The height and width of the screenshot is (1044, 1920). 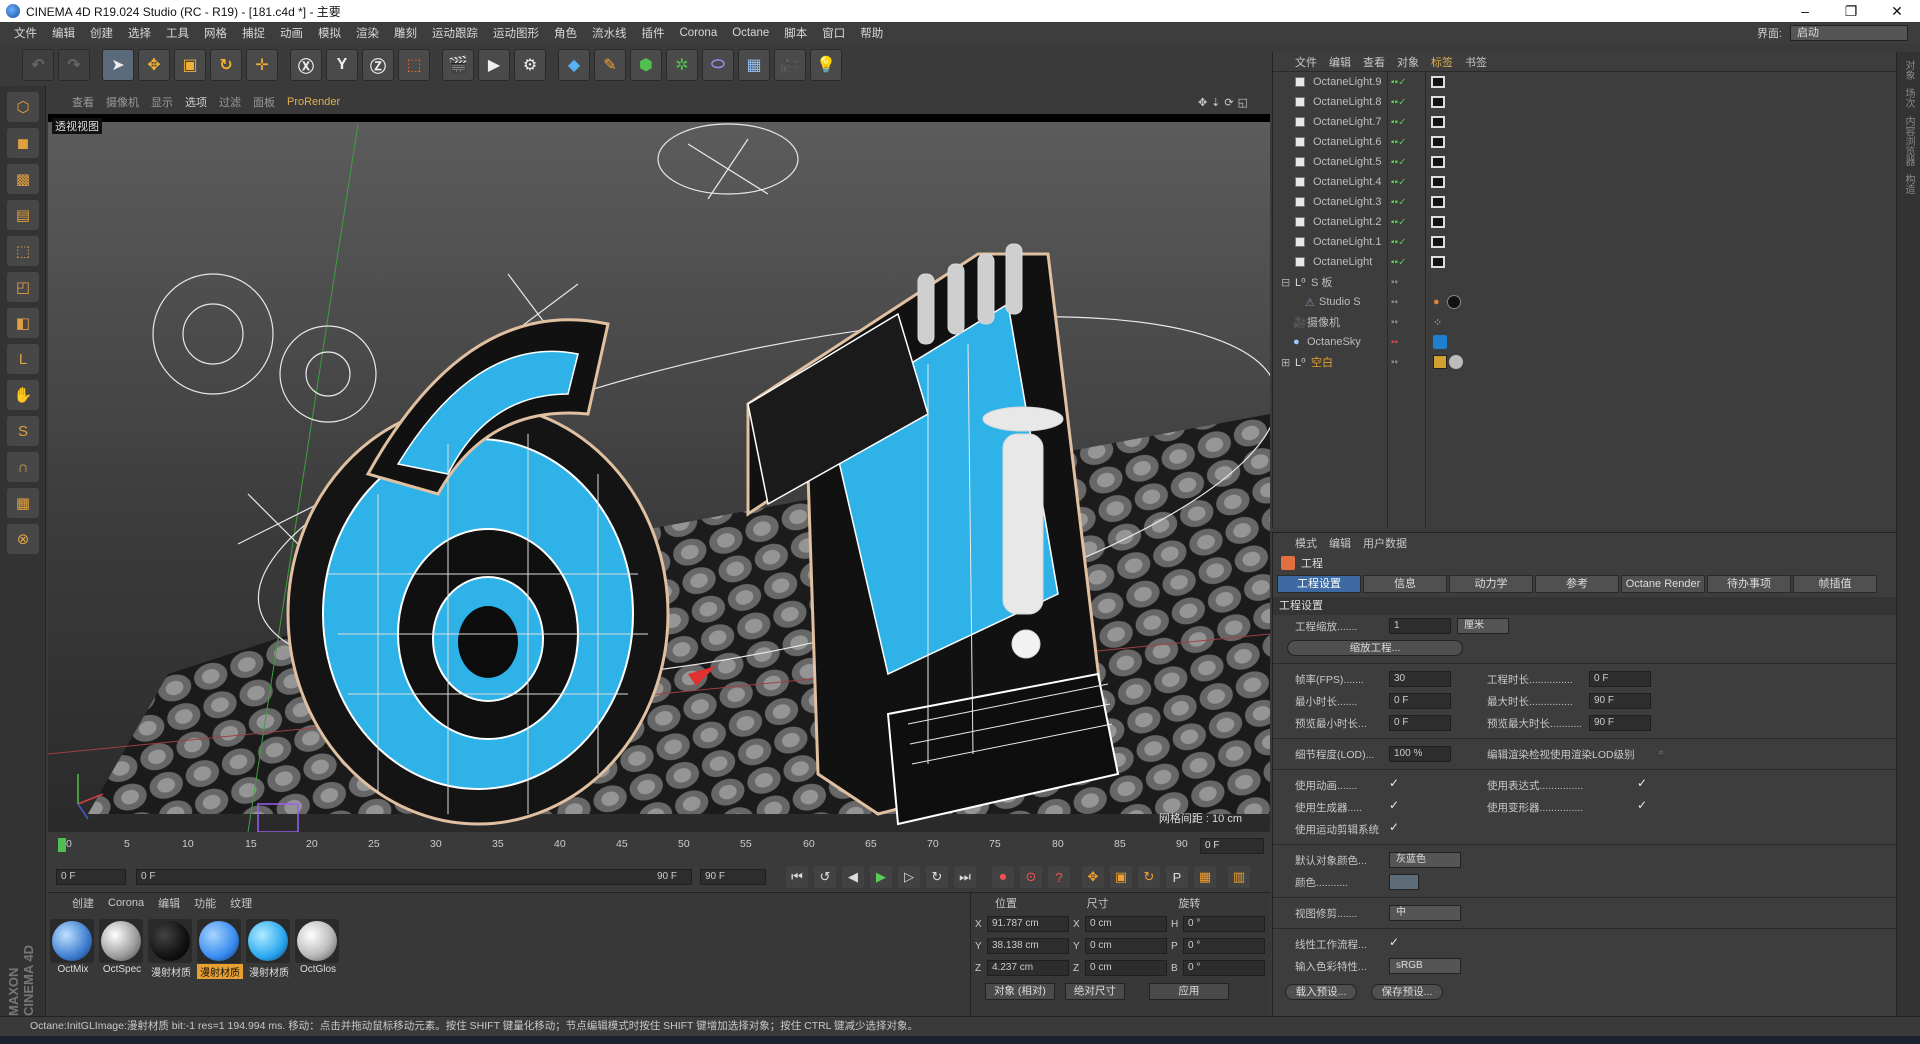 What do you see at coordinates (1059, 877) in the screenshot?
I see `keyframe-selection-icon: ?` at bounding box center [1059, 877].